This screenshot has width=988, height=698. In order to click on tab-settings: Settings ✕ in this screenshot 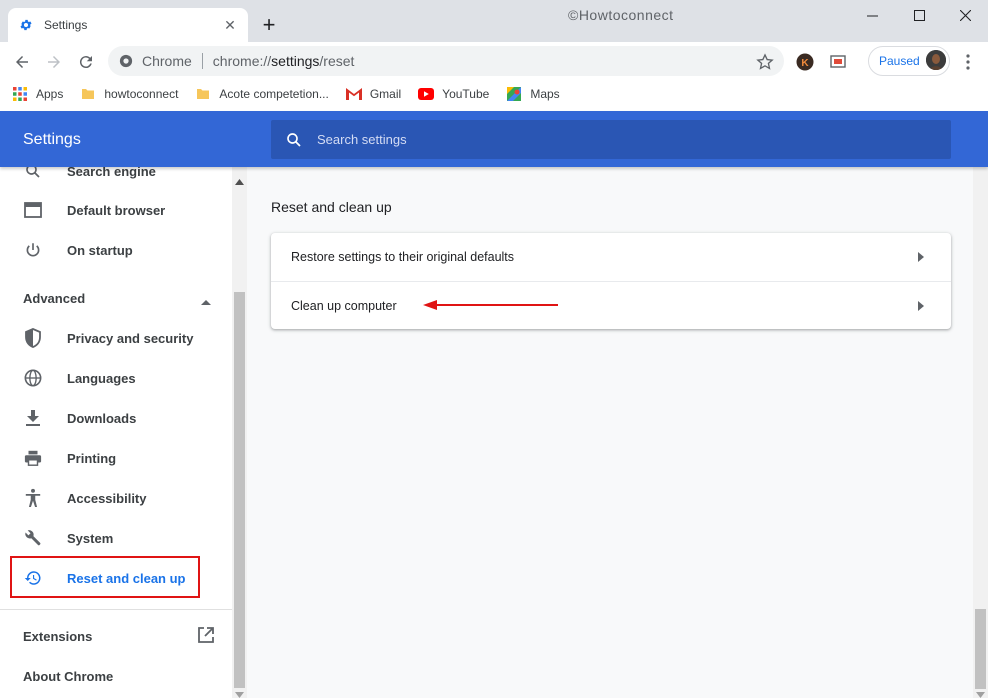, I will do `click(128, 25)`.